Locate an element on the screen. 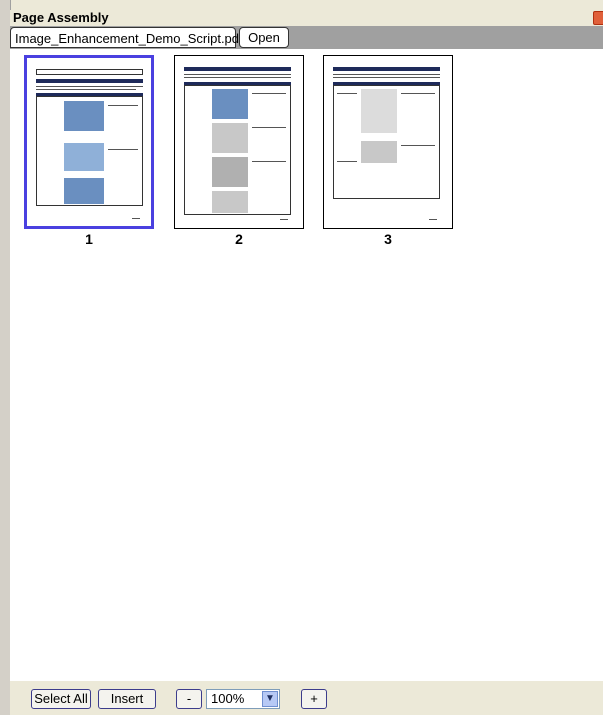 This screenshot has height=715, width=603. page-number-label: 2 is located at coordinates (239, 239).